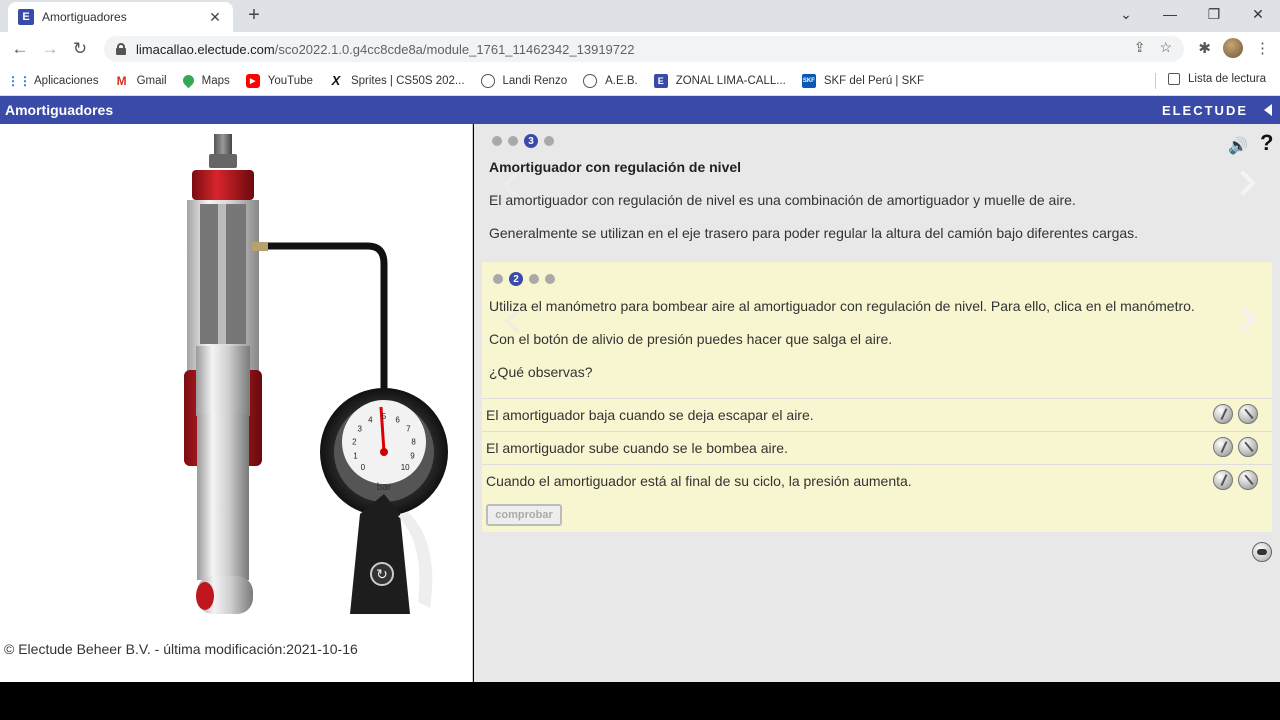 This screenshot has width=1280, height=720. What do you see at coordinates (1140, 47) in the screenshot?
I see `share-icon: ⇪` at bounding box center [1140, 47].